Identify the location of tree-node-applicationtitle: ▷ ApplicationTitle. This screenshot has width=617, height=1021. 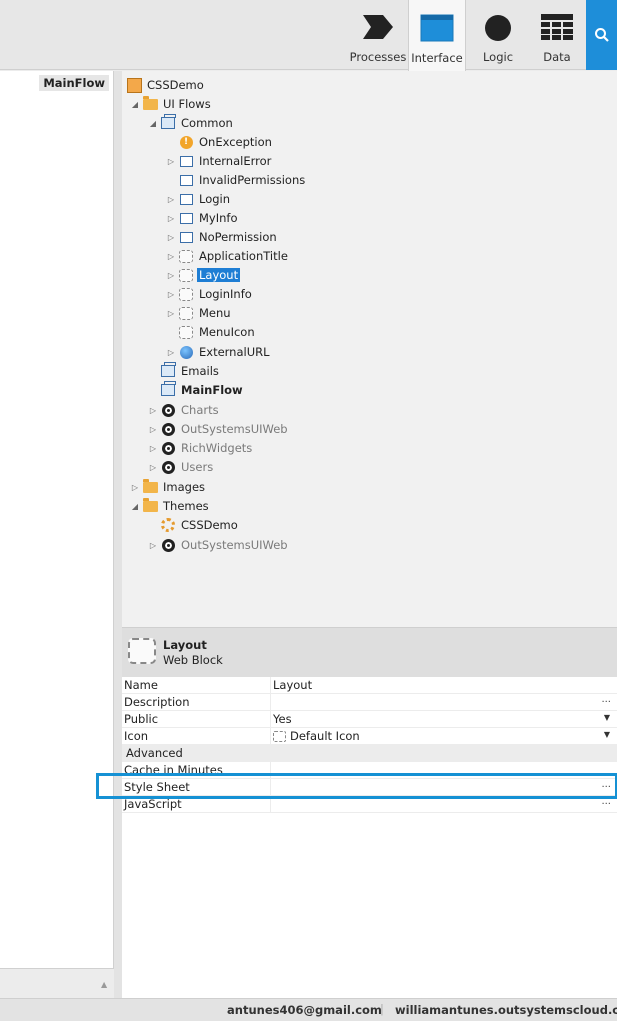
(228, 256).